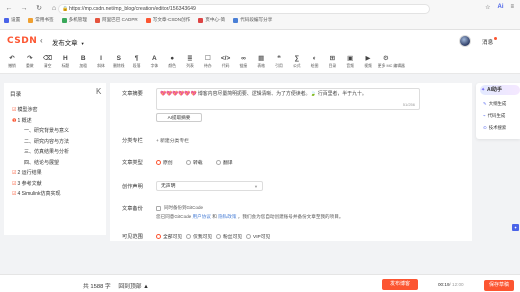  I want to click on ai-icon: Ai, so click(500, 7).